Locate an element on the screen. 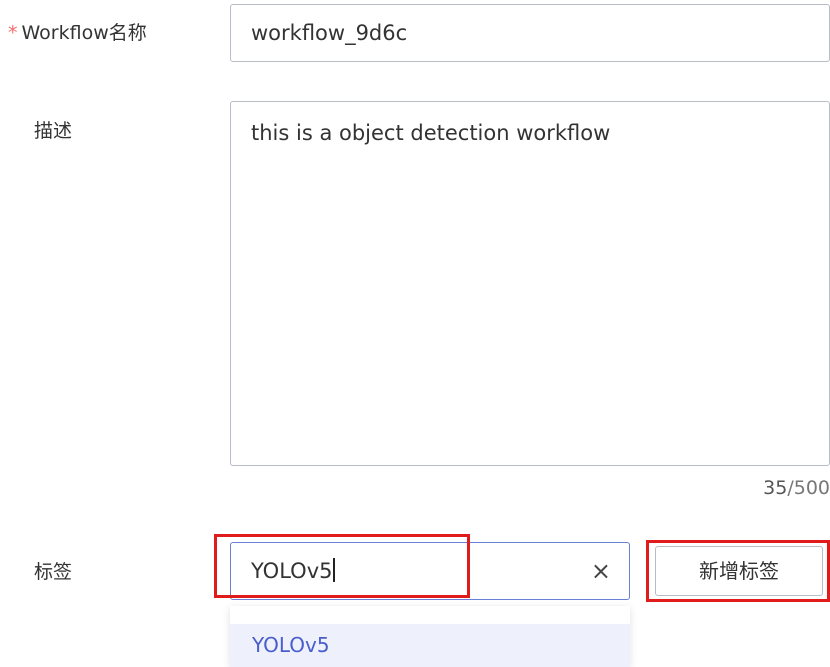 The height and width of the screenshot is (667, 830). tag-suggestion-option: YOLOv5 is located at coordinates (430, 645).